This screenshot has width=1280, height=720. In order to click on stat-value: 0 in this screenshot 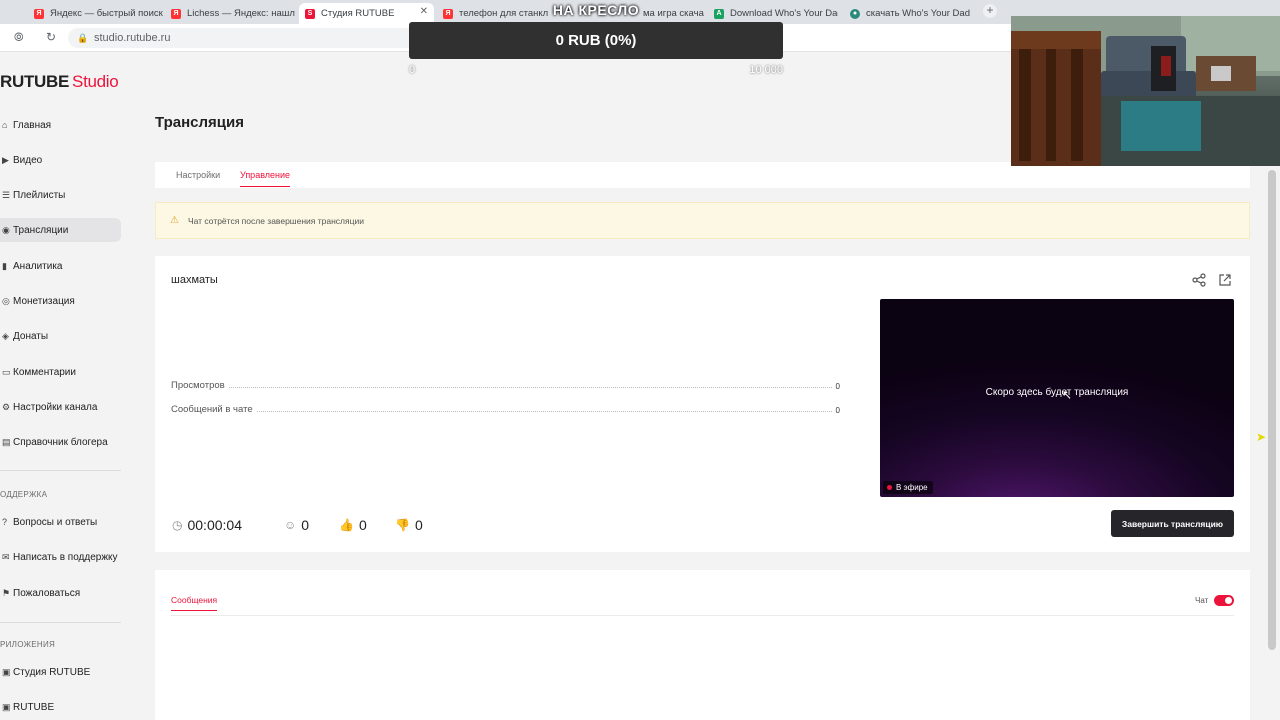, I will do `click(837, 386)`.